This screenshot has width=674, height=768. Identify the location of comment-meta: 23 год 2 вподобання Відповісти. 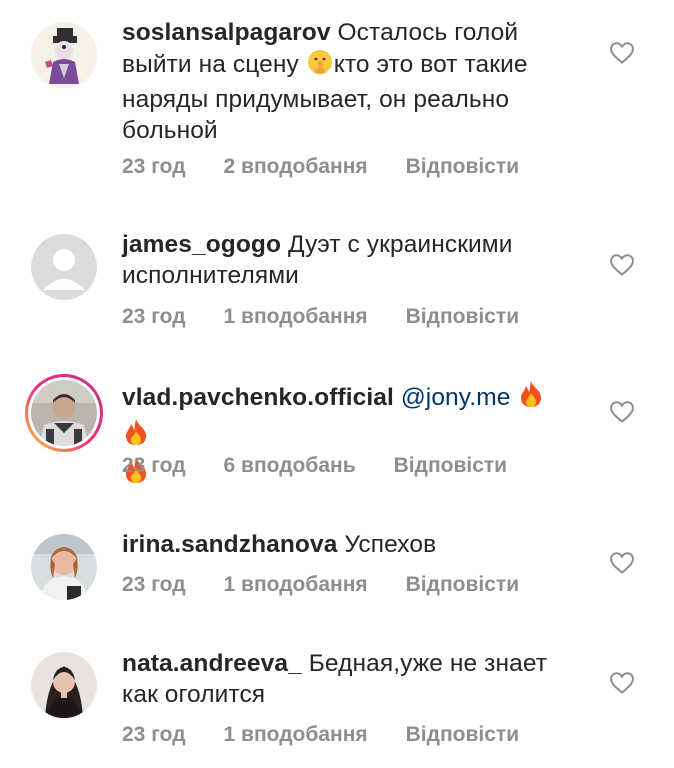
(320, 167).